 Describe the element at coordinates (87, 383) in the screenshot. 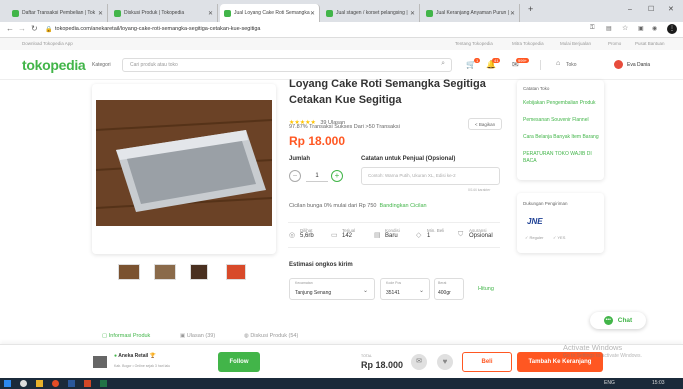

I see `powerpoint-taskbar-icon` at that location.